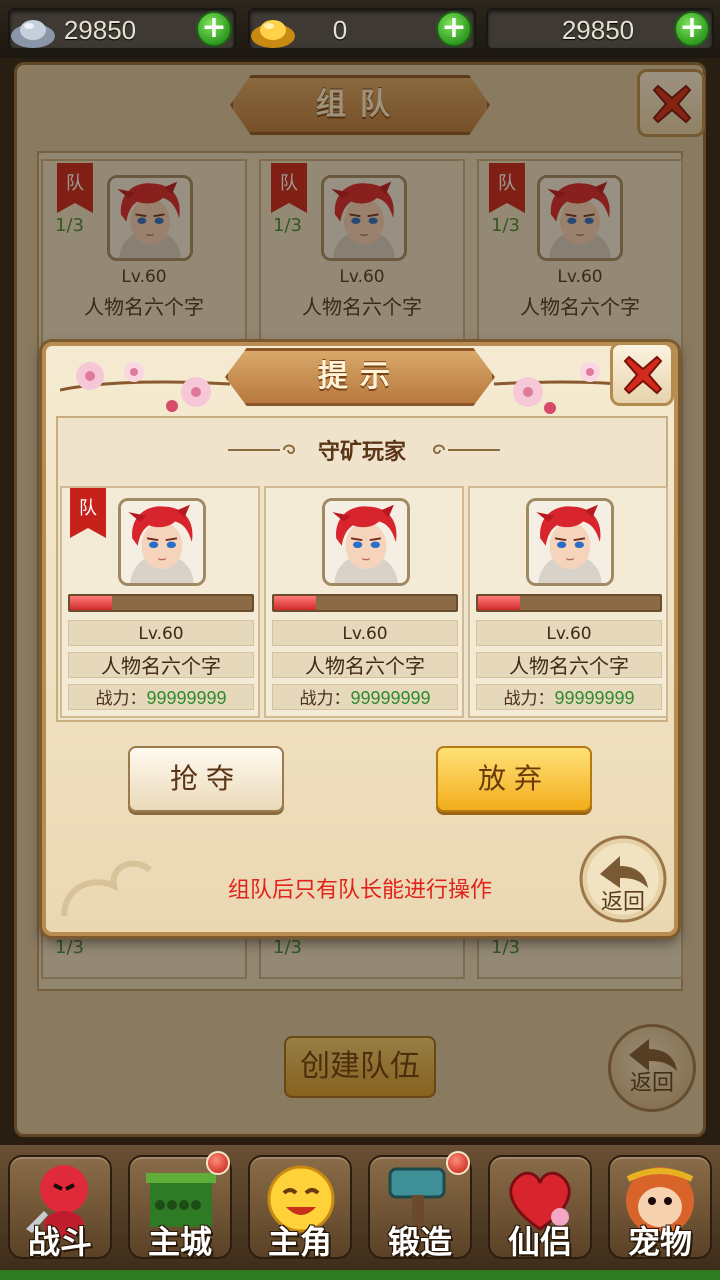 The image size is (720, 1280). I want to click on stamina-currency: 29850 +, so click(600, 29).